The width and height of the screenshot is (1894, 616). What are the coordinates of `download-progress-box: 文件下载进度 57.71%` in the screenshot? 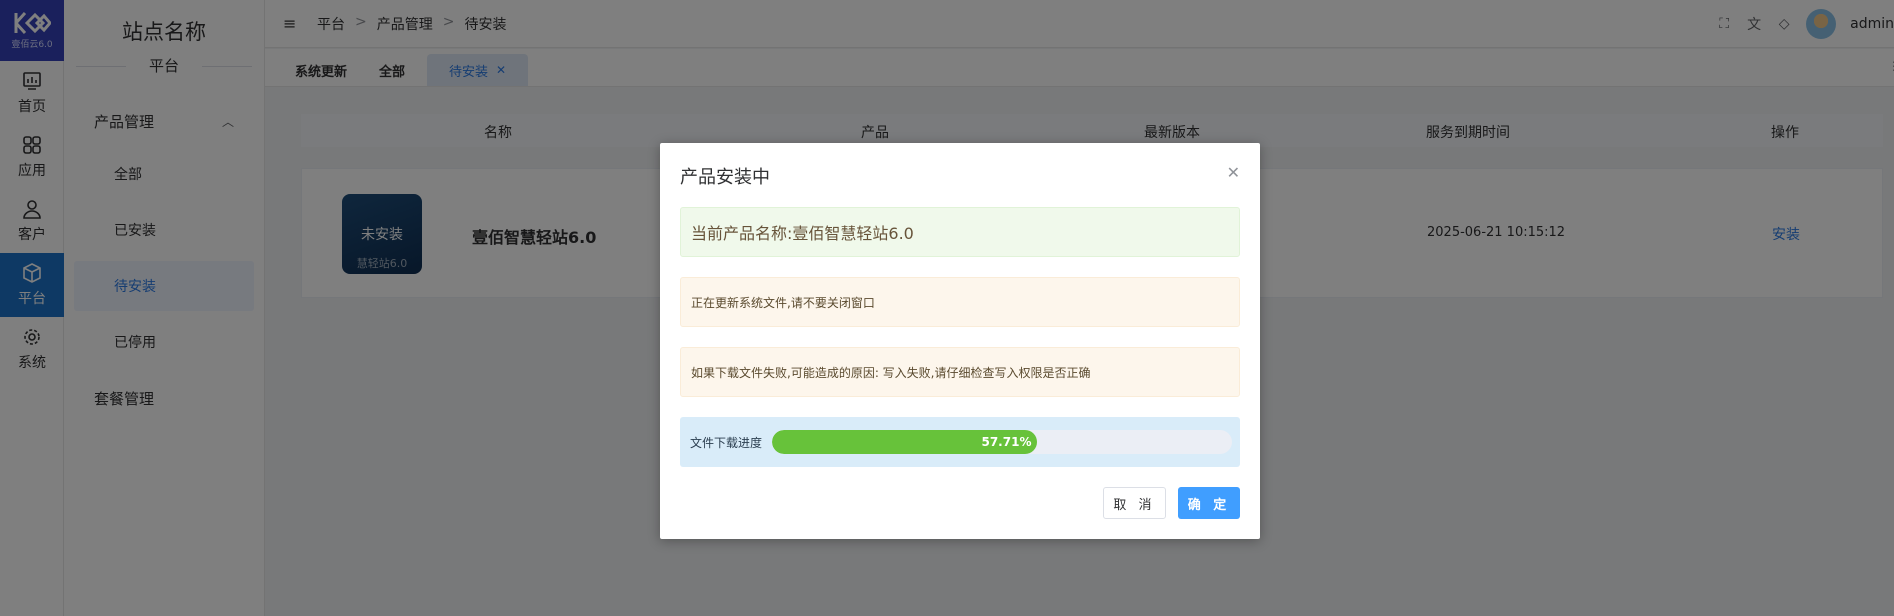 It's located at (960, 442).